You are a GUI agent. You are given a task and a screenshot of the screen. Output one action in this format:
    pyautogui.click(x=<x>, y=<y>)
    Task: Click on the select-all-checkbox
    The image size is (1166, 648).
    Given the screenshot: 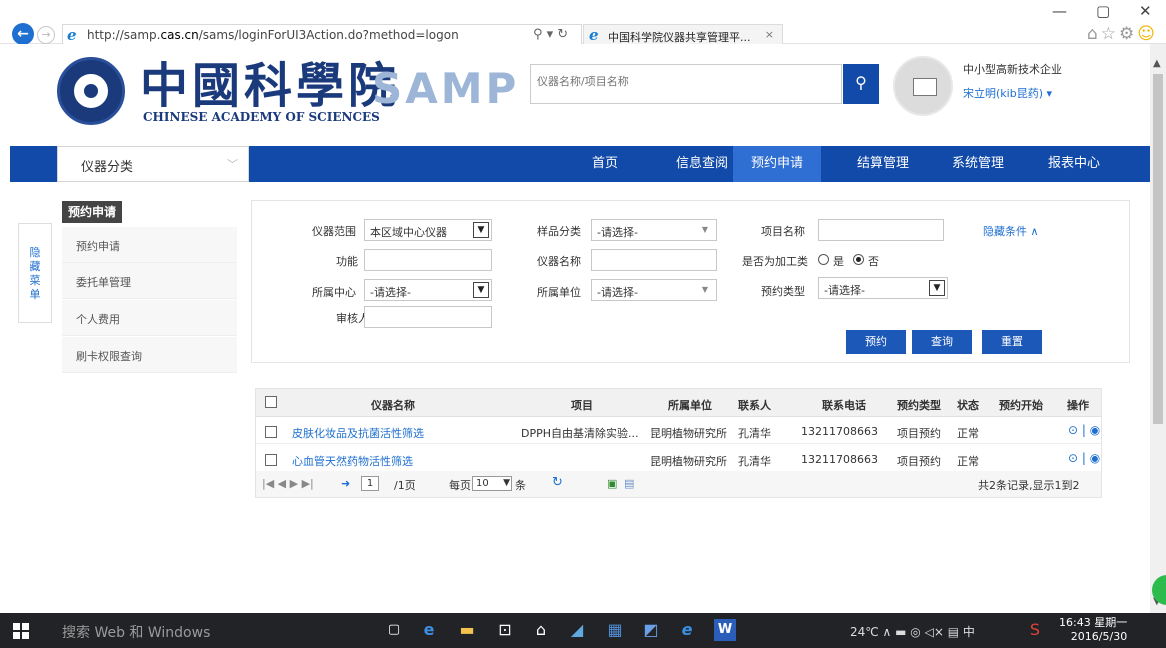 What is the action you would take?
    pyautogui.click(x=271, y=402)
    